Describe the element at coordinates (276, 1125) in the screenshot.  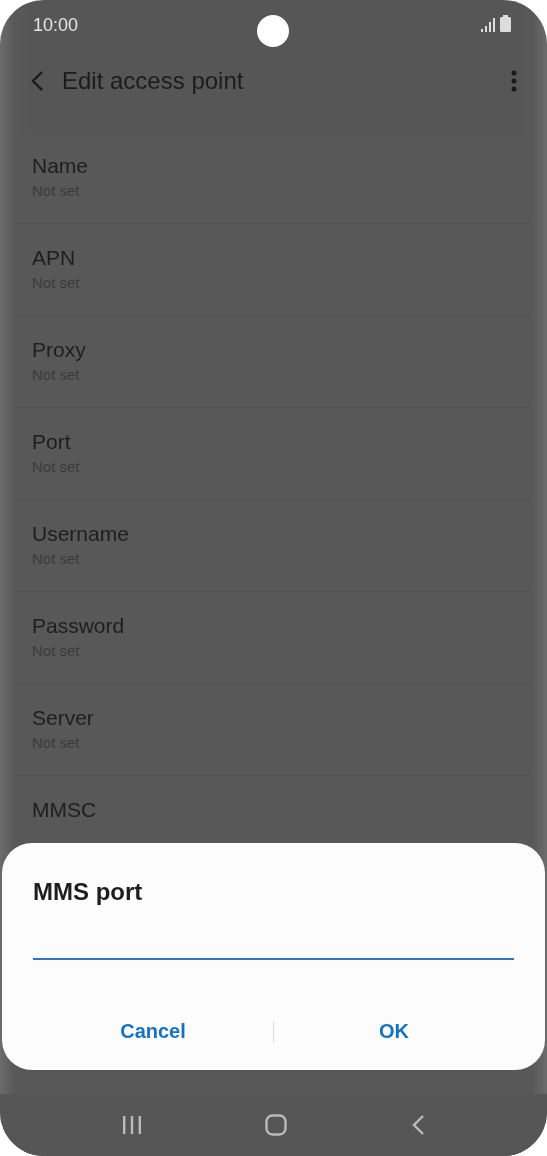
I see `home-icon` at that location.